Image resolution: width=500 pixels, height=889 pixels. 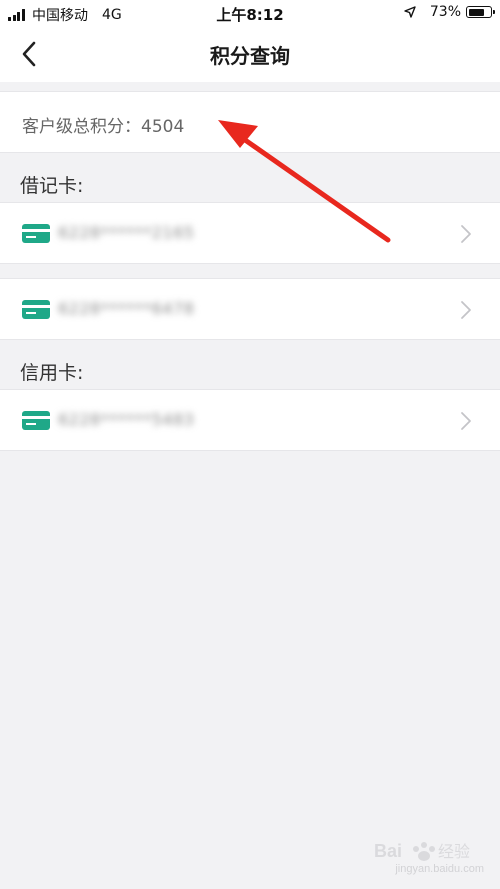 What do you see at coordinates (250, 420) in the screenshot?
I see `card-row: 6228******5483` at bounding box center [250, 420].